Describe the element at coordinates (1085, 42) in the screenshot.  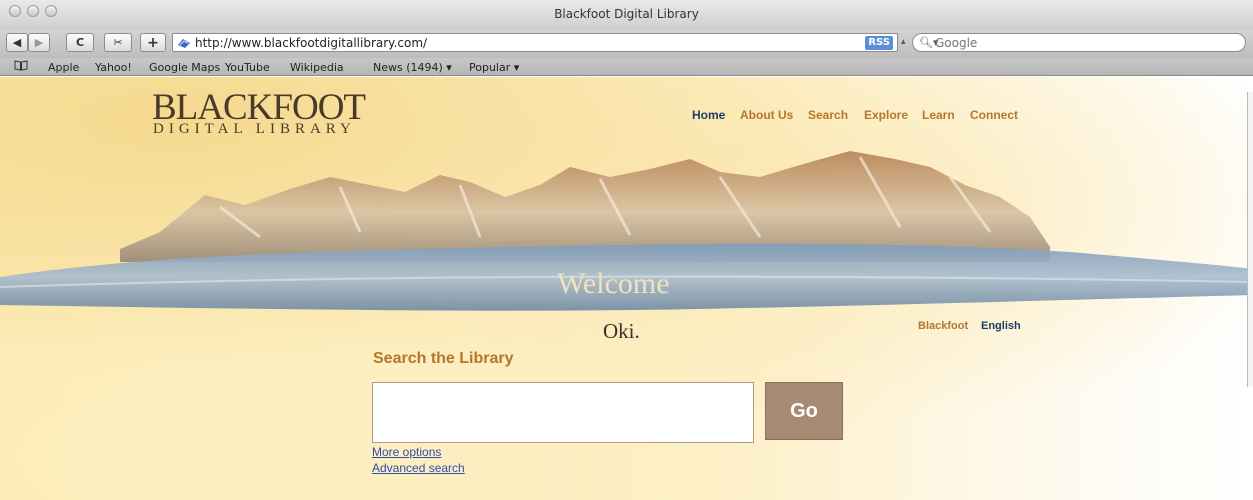
I see `google-search-input` at that location.